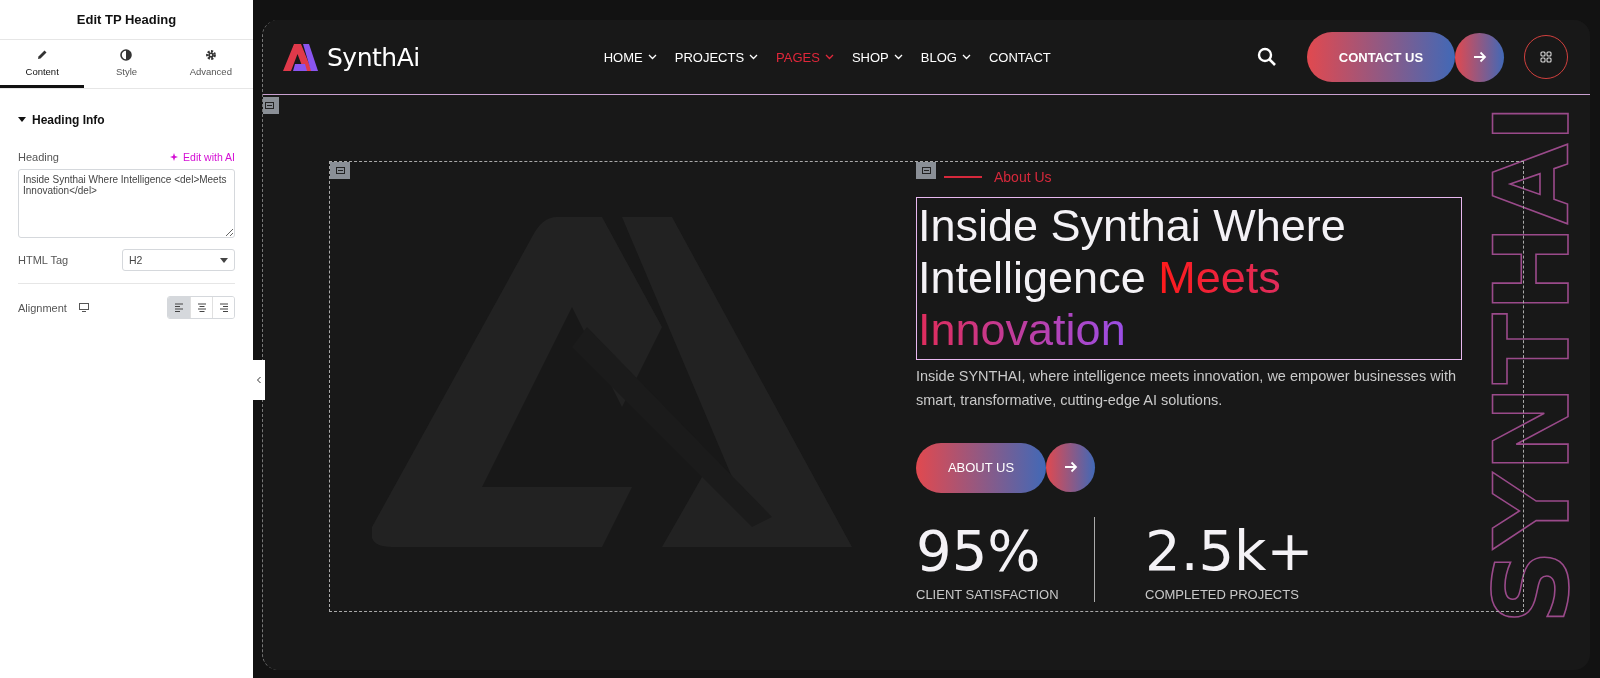 The image size is (1600, 678). What do you see at coordinates (1023, 177) in the screenshot?
I see `section-subtitle: About Us` at bounding box center [1023, 177].